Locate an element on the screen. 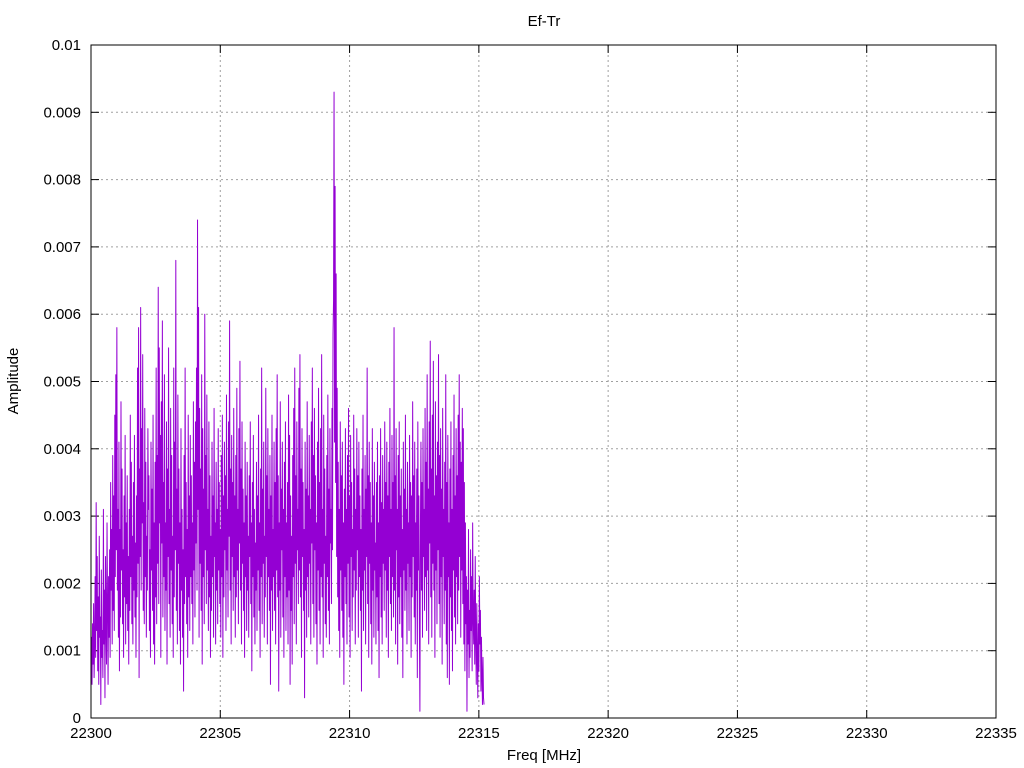 Image resolution: width=1024 pixels, height=768 pixels. y-tick-label: 0 is located at coordinates (77, 718).